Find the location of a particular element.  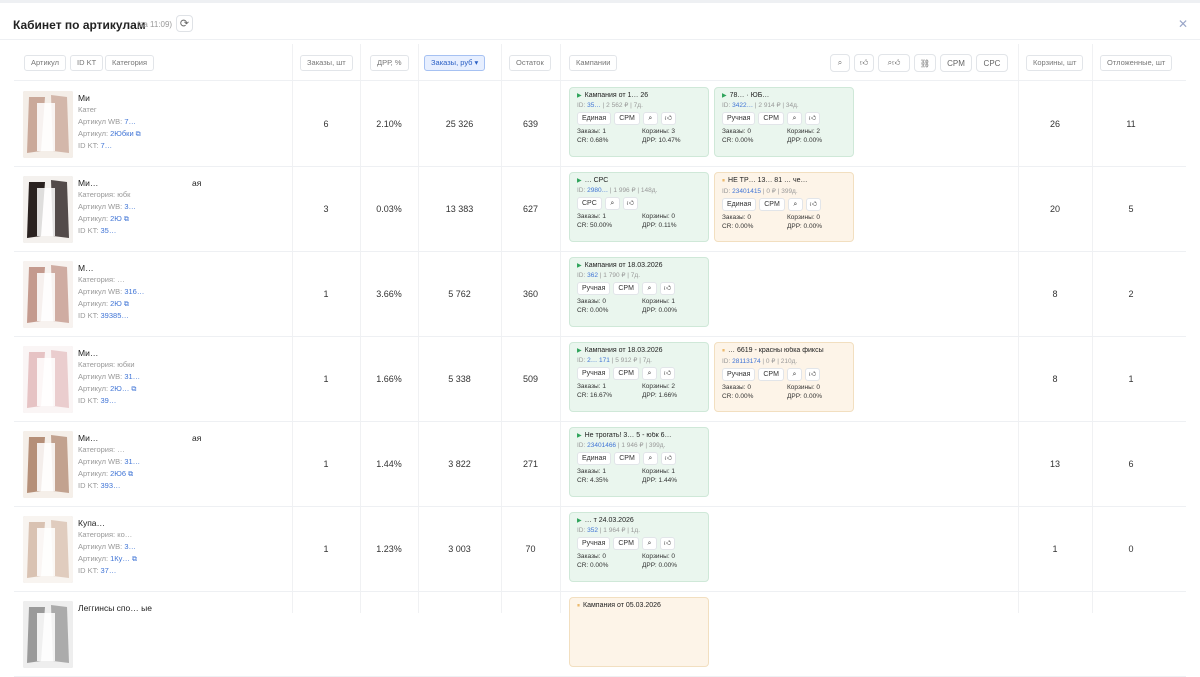

cpc-button: CPC is located at coordinates (992, 63).